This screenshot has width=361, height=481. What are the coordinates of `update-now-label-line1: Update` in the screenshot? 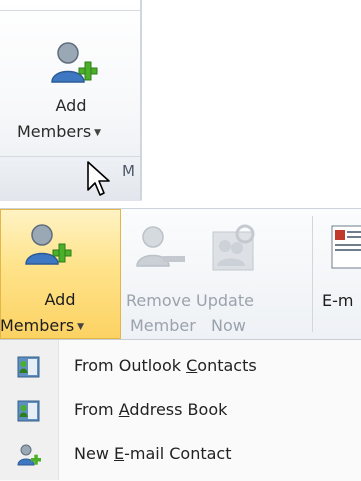 It's located at (225, 300).